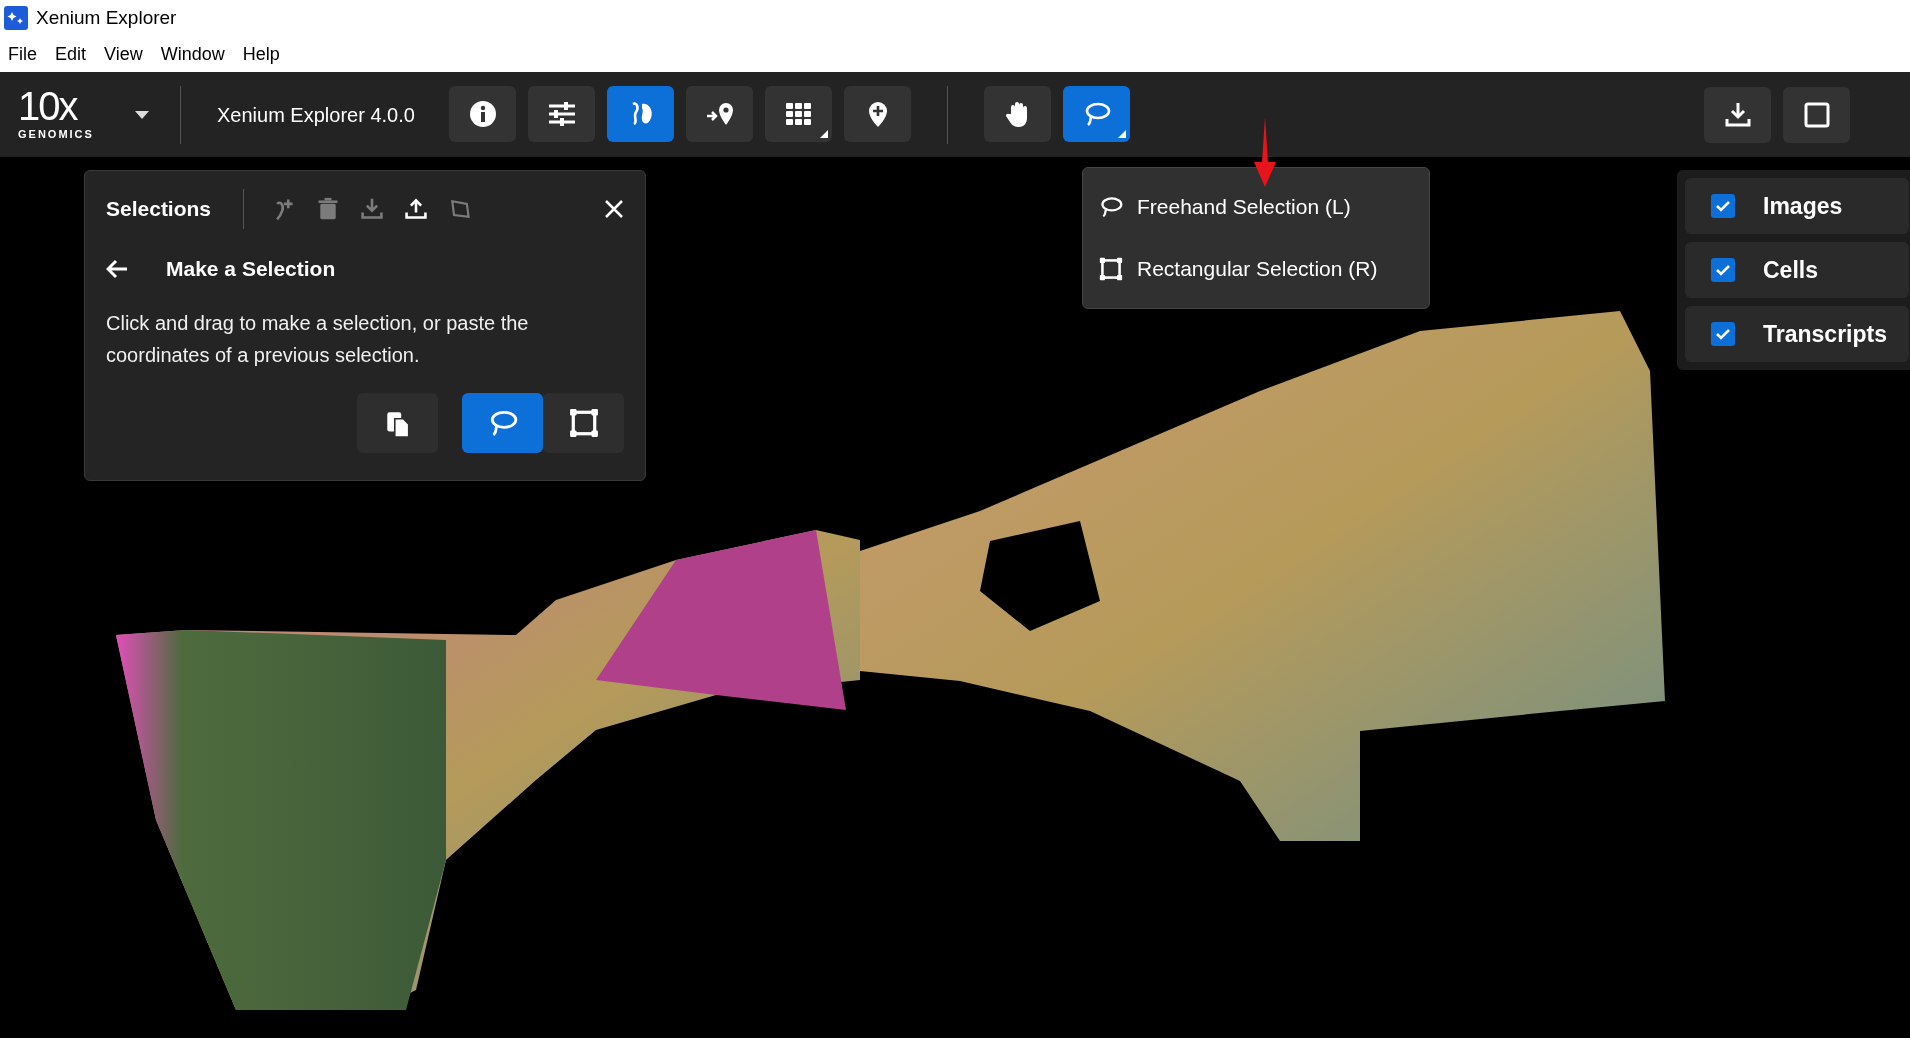 This screenshot has height=1038, width=1910. I want to click on sliders-icon, so click(561, 113).